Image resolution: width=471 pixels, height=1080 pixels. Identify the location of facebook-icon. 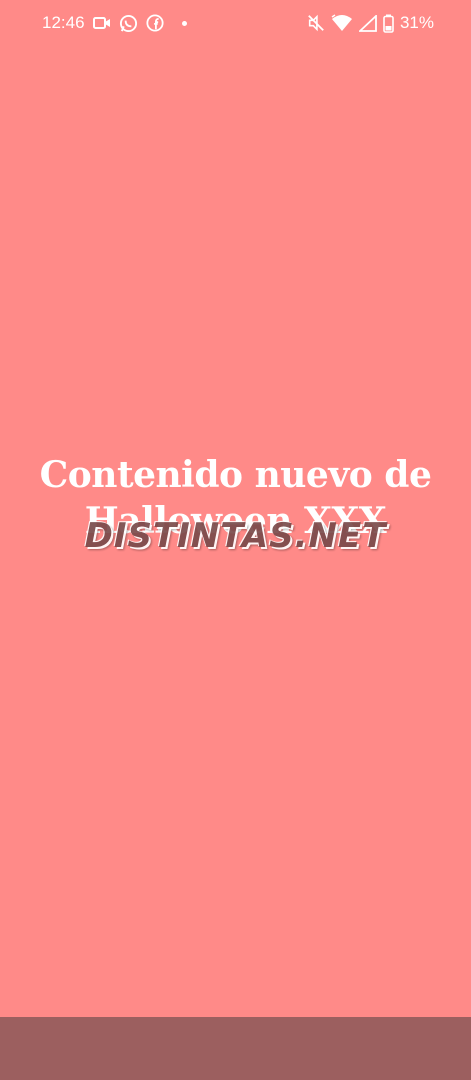
(154, 23).